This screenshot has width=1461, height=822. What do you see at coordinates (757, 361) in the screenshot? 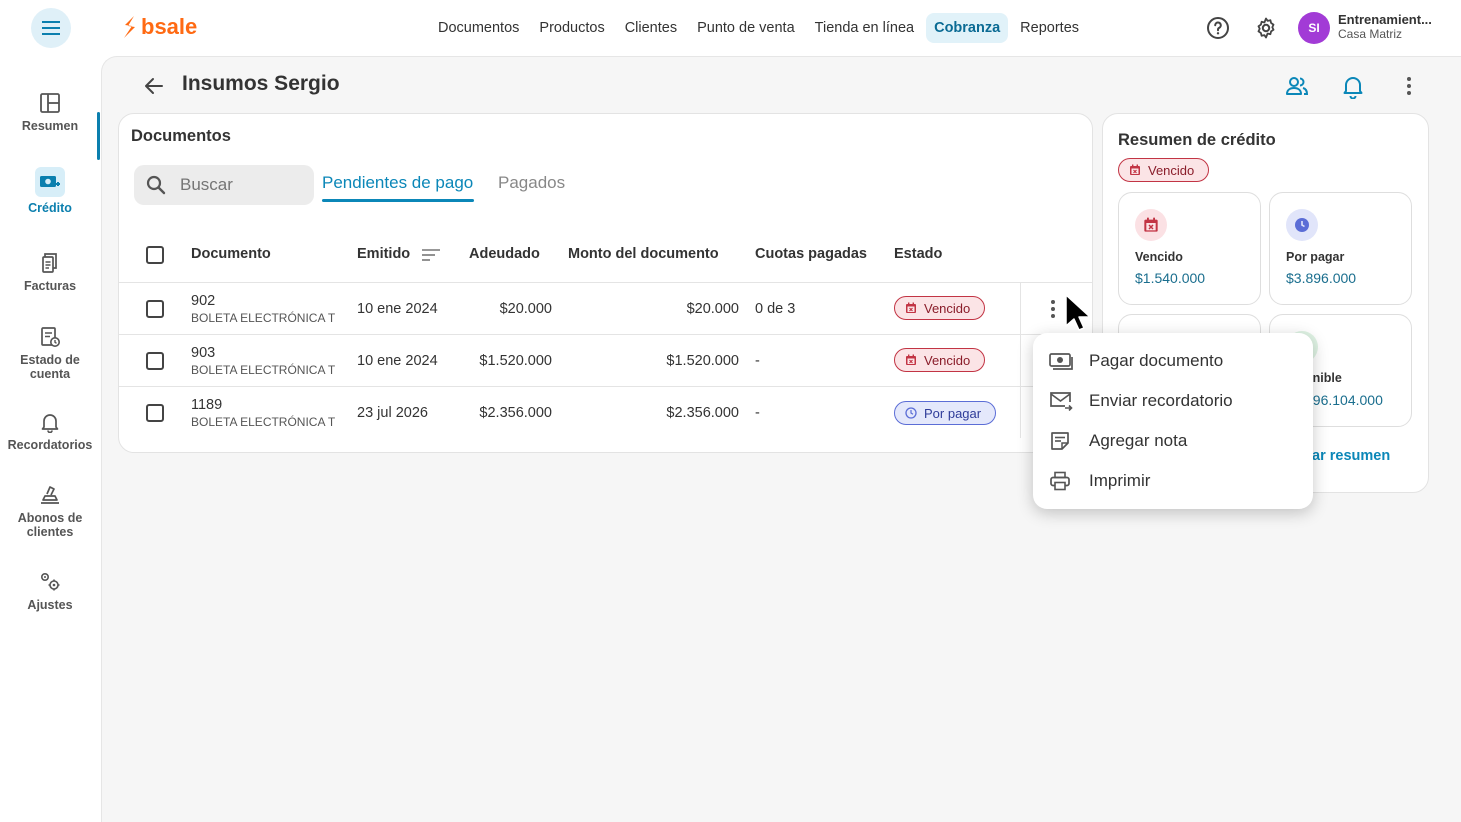
I see `installments-paid: -` at bounding box center [757, 361].